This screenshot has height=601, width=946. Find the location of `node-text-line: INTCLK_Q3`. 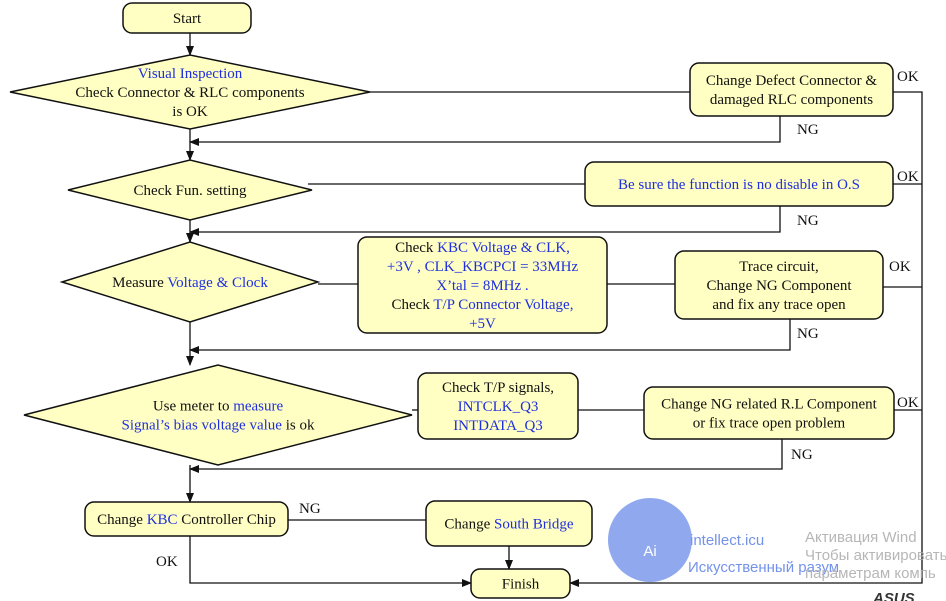

node-text-line: INTCLK_Q3 is located at coordinates (498, 407).